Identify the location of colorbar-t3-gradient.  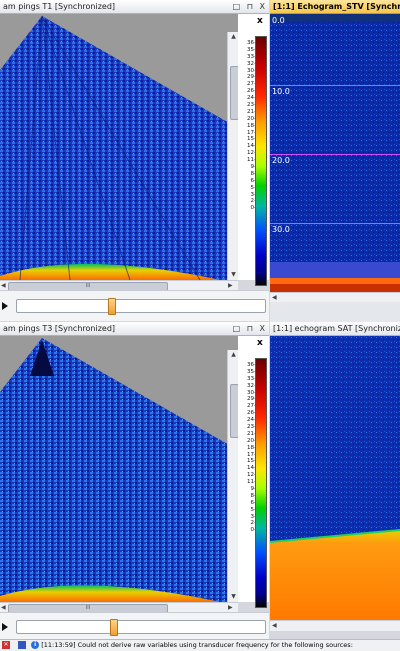
(261, 483).